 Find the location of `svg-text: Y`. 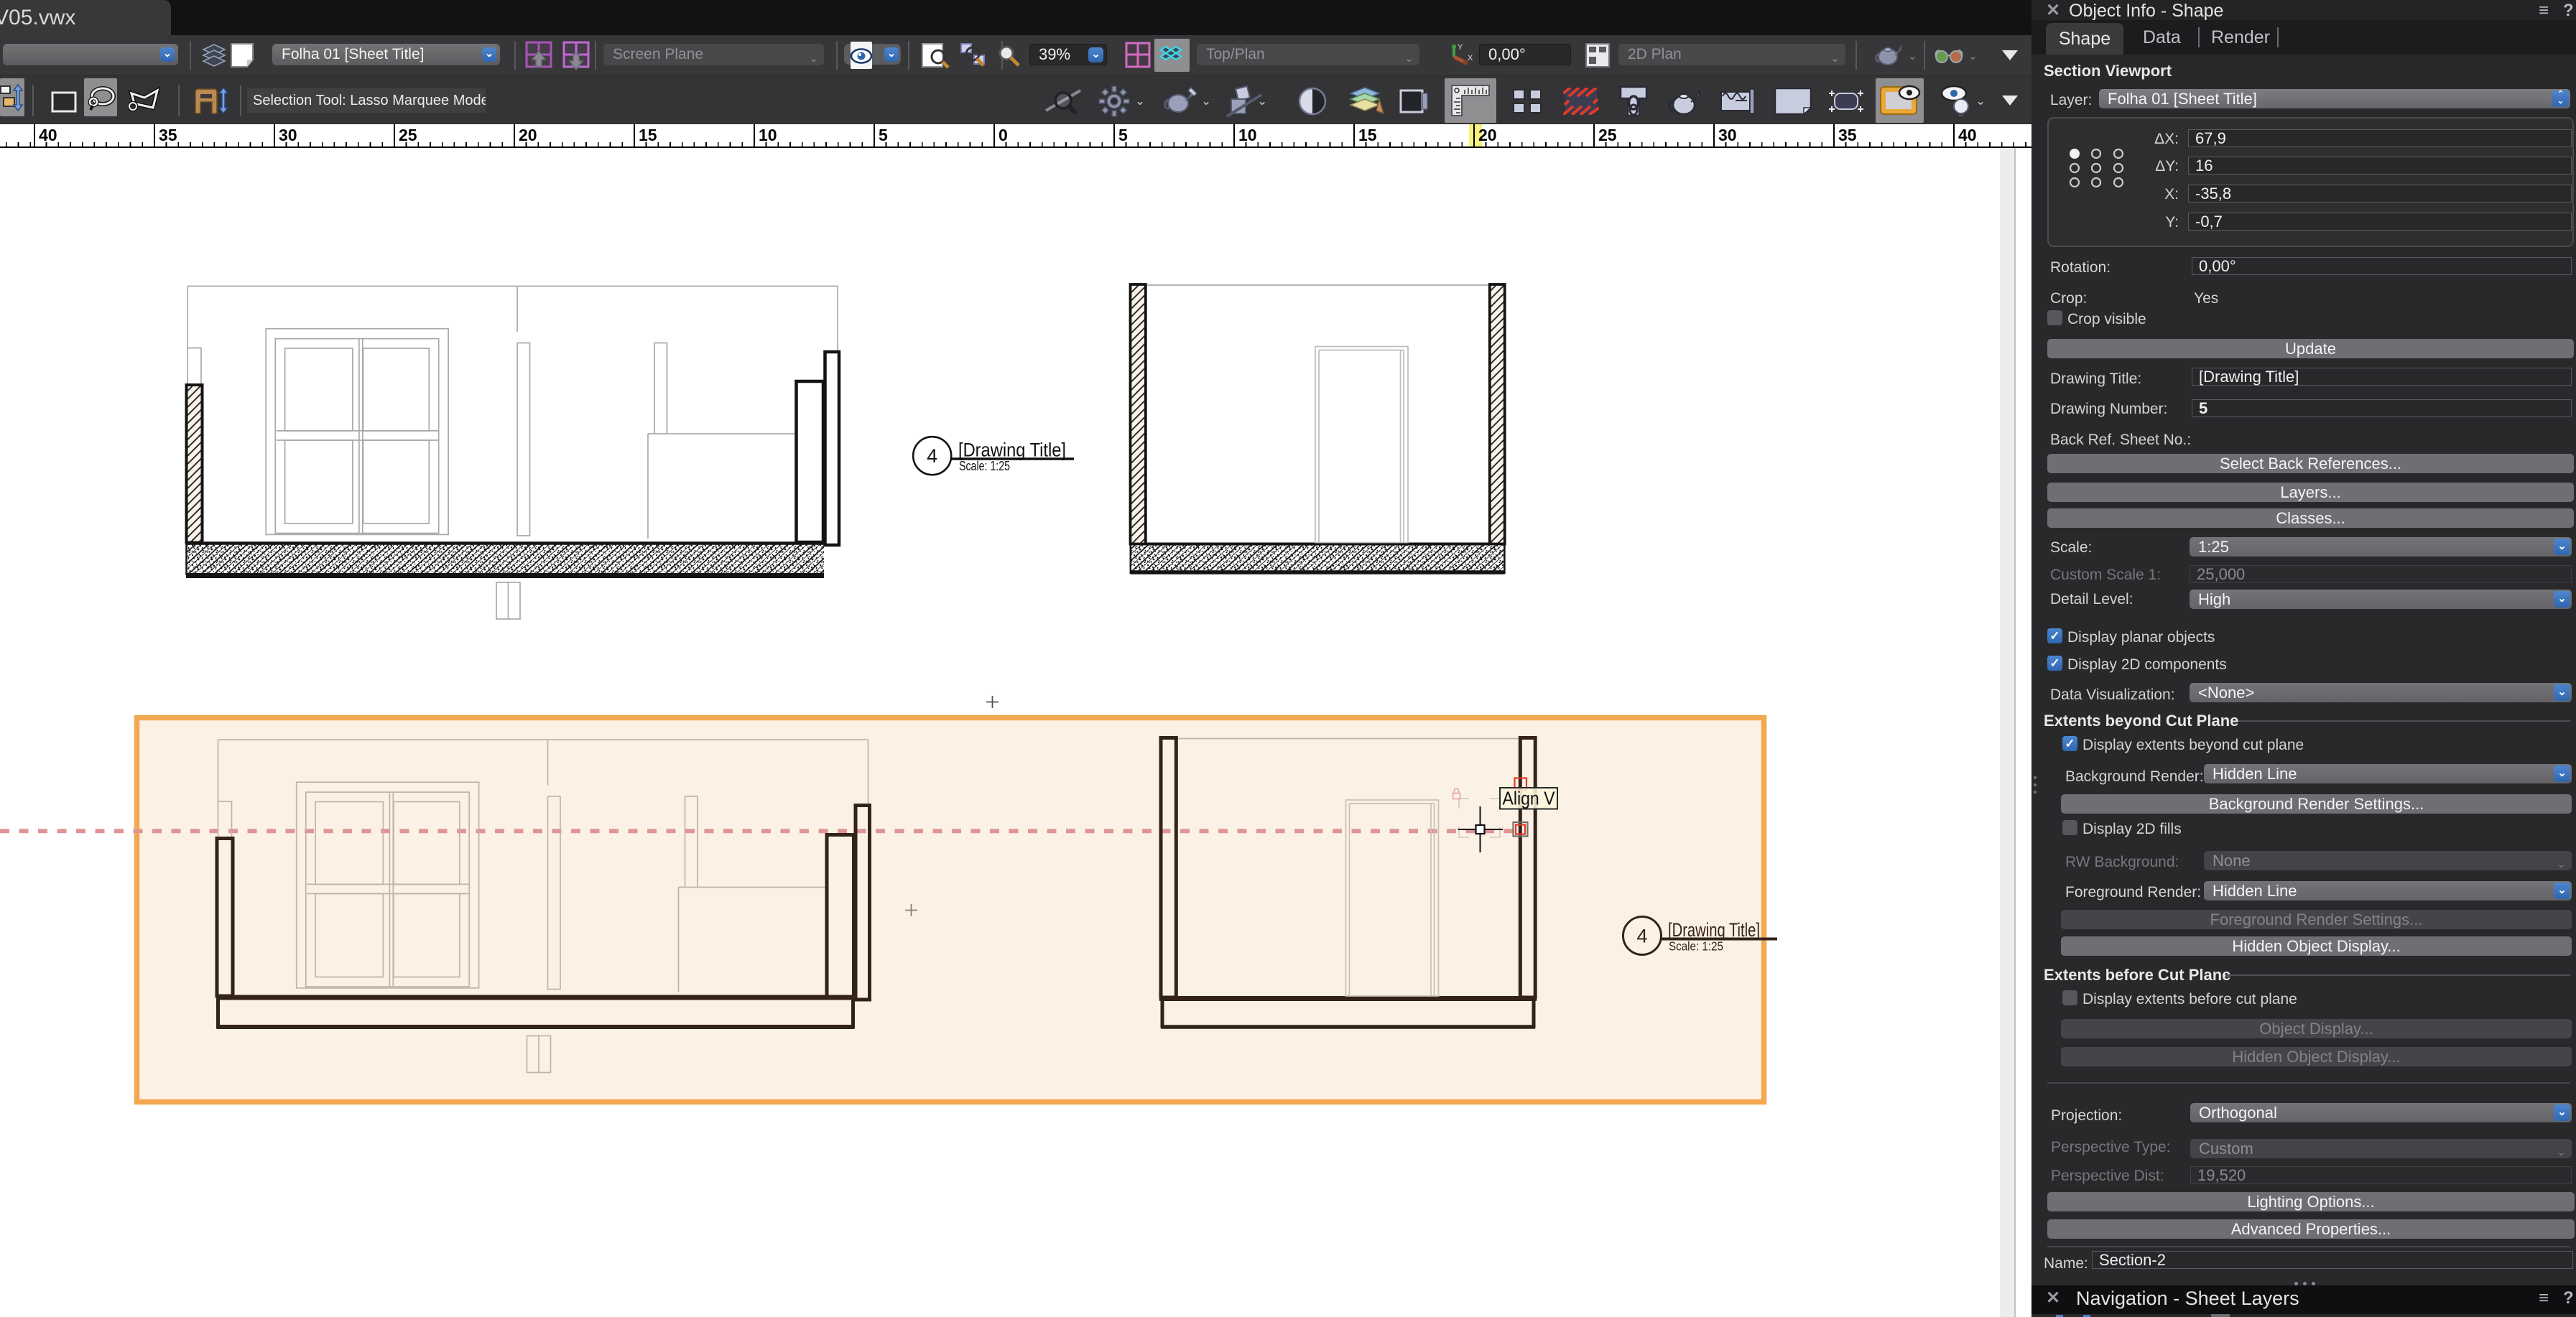

svg-text: Y is located at coordinates (1460, 47).